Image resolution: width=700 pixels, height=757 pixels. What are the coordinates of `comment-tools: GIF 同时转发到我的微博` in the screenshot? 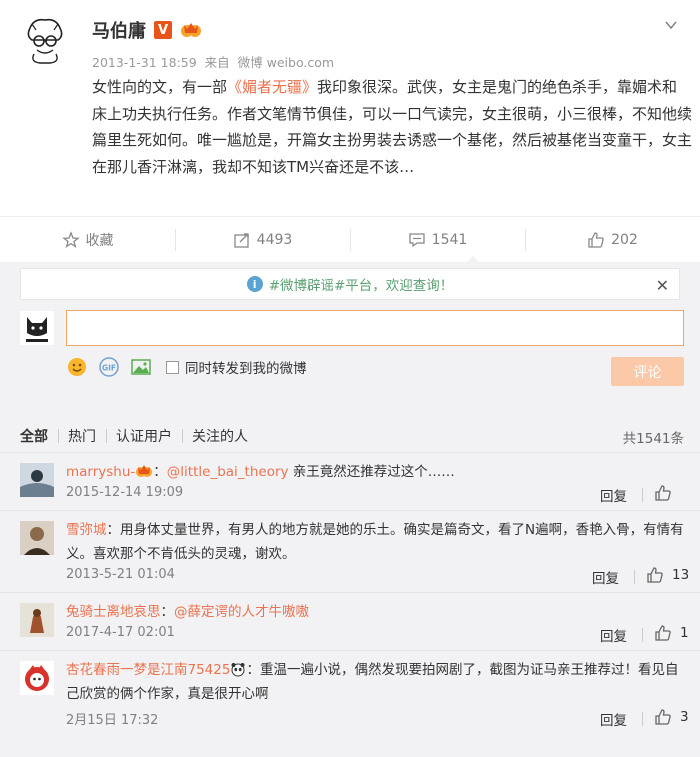 It's located at (186, 367).